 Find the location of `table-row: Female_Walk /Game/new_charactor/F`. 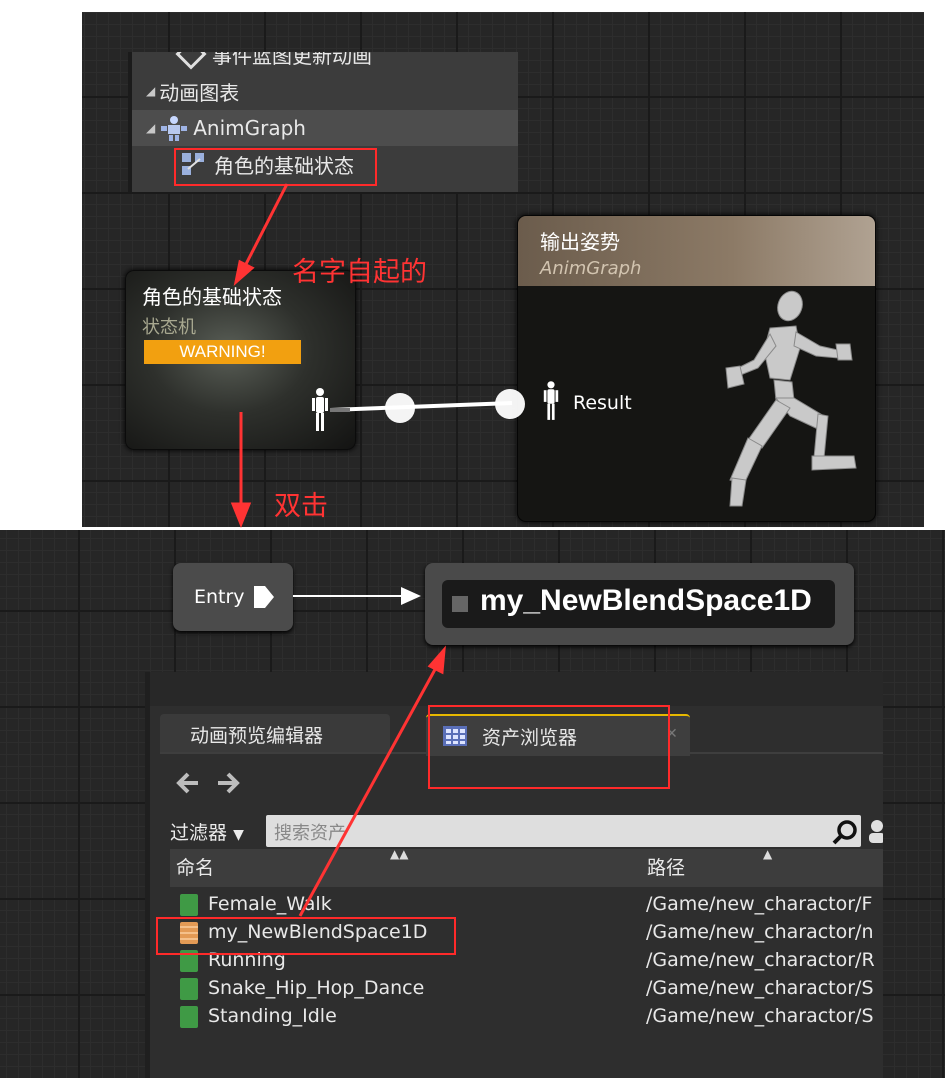

table-row: Female_Walk /Game/new_charactor/F is located at coordinates (516, 905).